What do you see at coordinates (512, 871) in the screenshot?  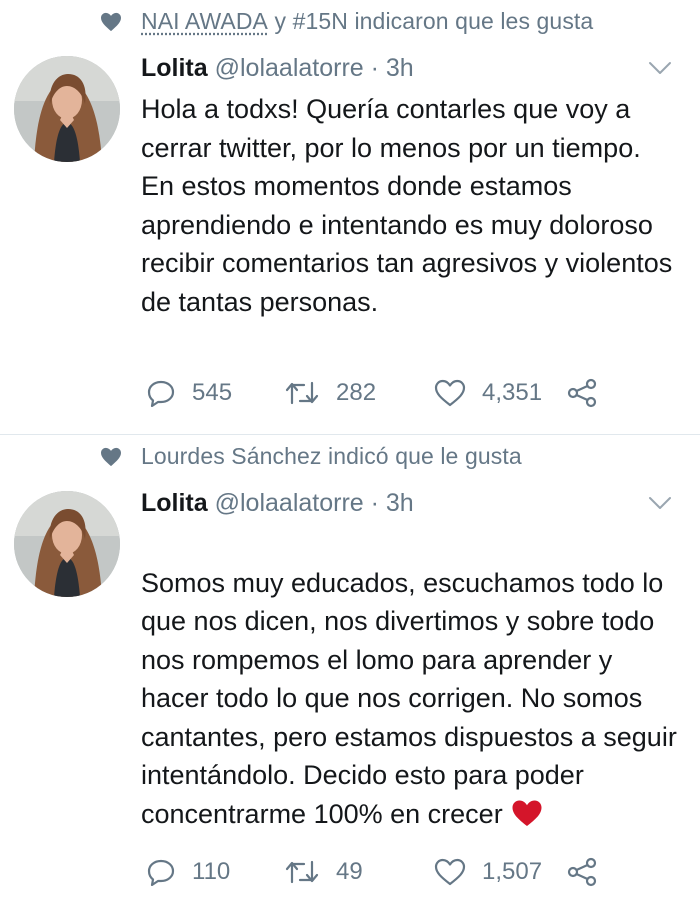 I see `like-count: 1,507` at bounding box center [512, 871].